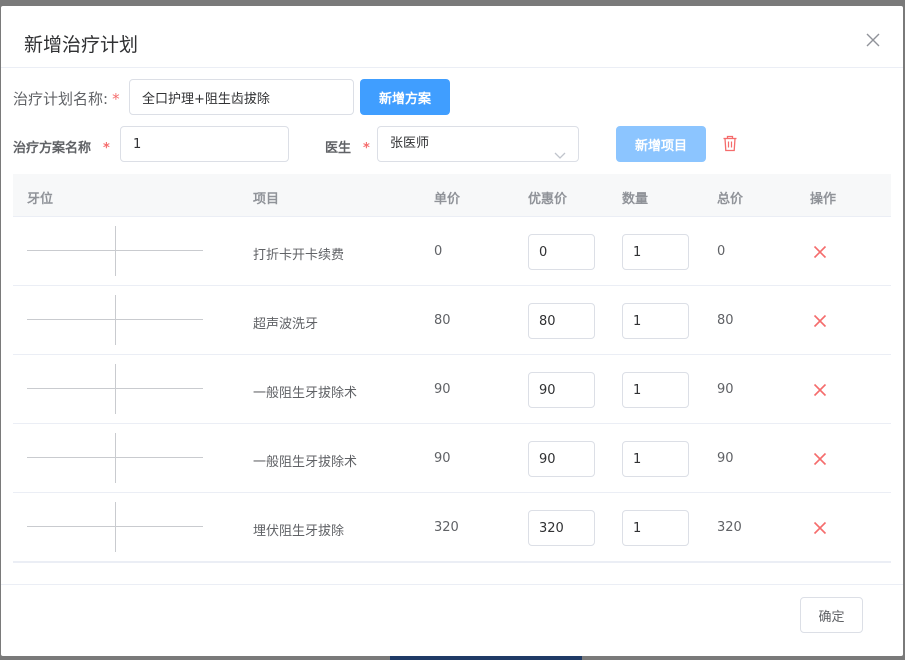  What do you see at coordinates (446, 527) in the screenshot?
I see `unit-price: 320` at bounding box center [446, 527].